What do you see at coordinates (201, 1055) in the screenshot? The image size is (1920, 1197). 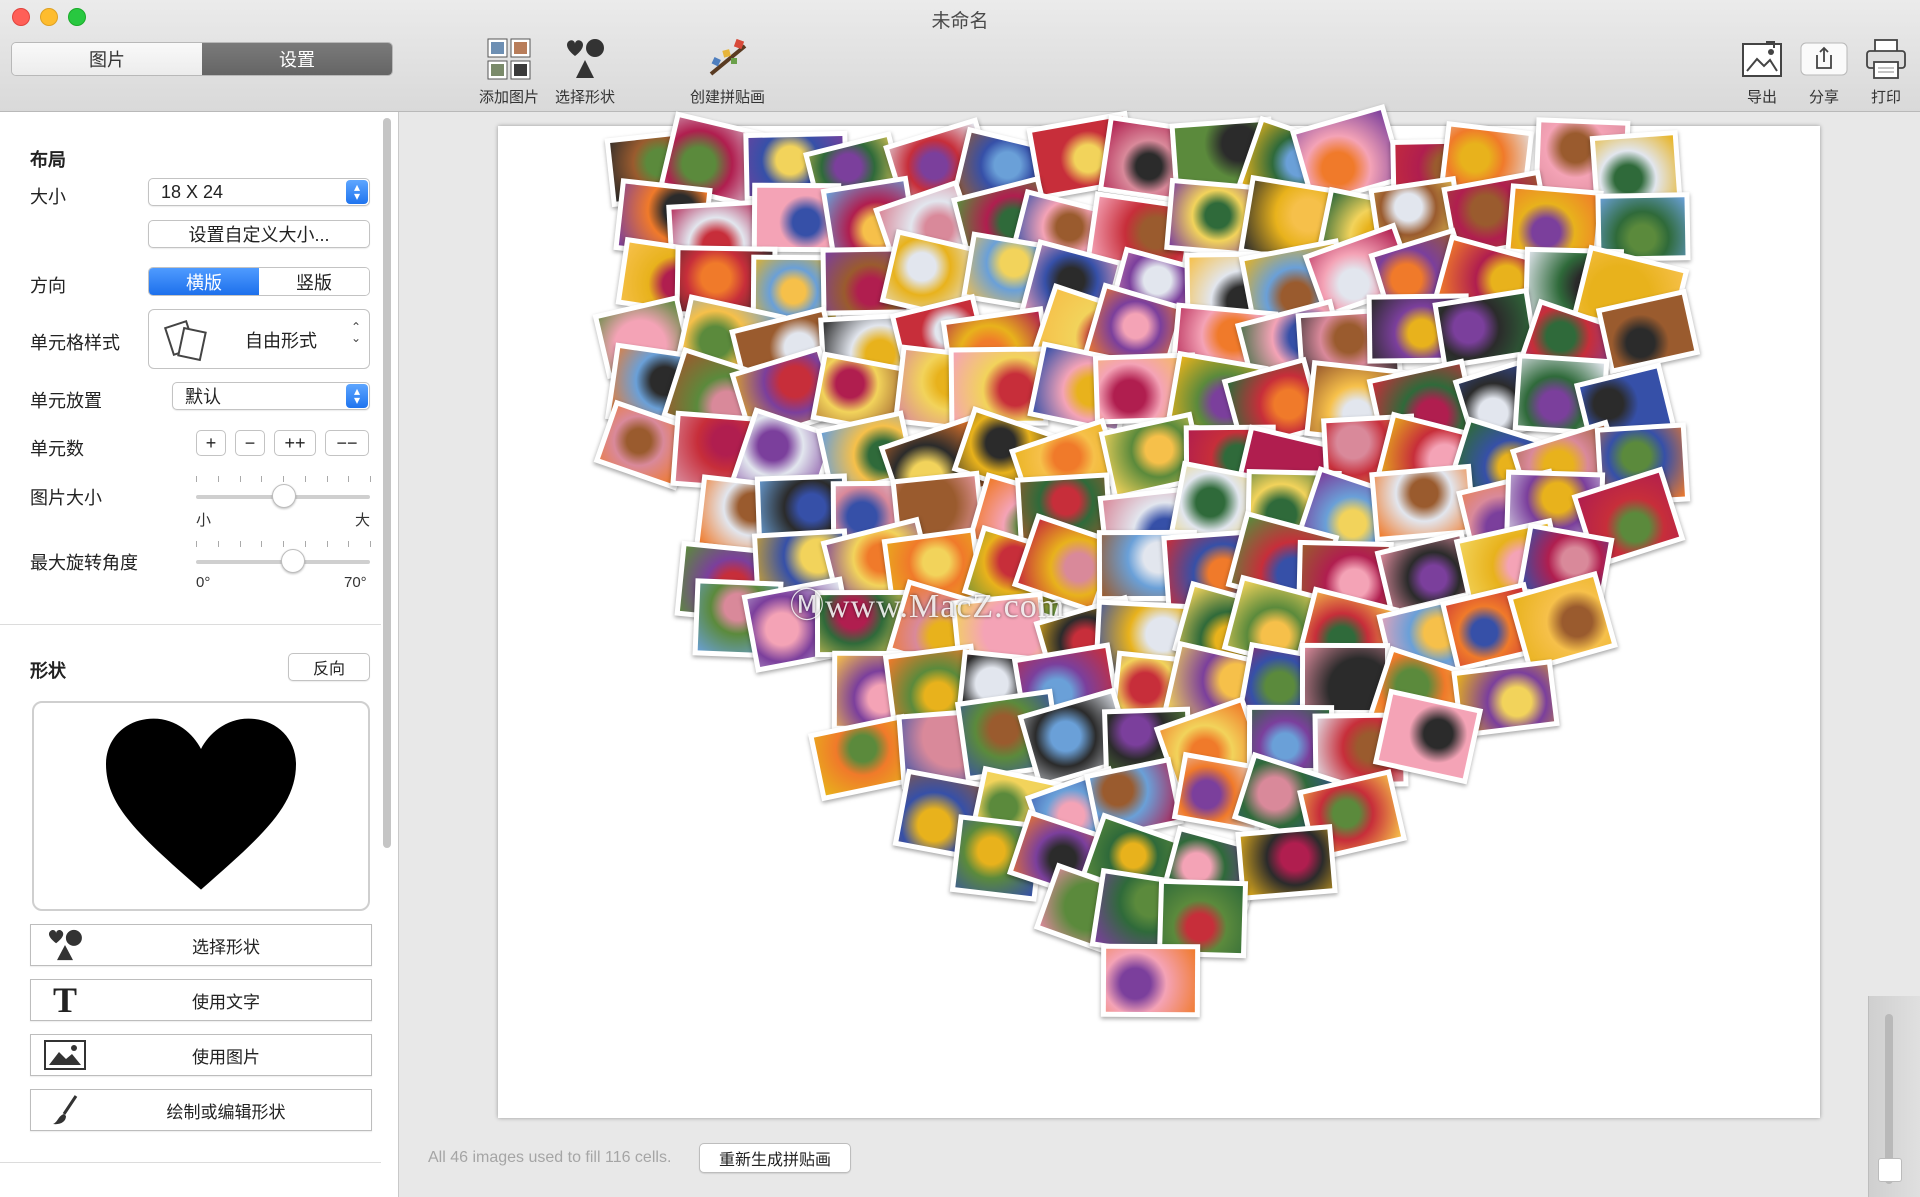 I see `use-image-button: 使用图片` at bounding box center [201, 1055].